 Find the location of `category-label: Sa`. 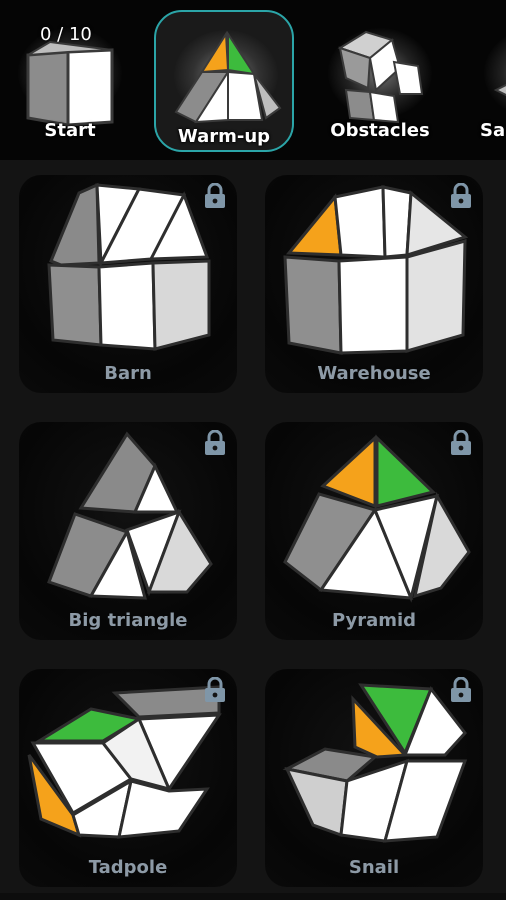

category-label: Sa is located at coordinates (493, 130).